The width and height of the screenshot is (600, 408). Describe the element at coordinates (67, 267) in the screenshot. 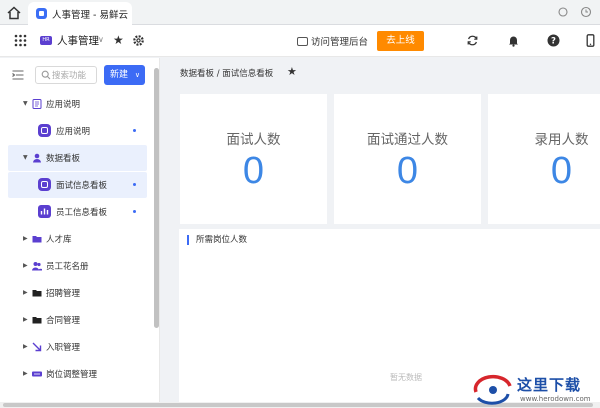

I see `sidebar-item-label: 员工花名册` at that location.